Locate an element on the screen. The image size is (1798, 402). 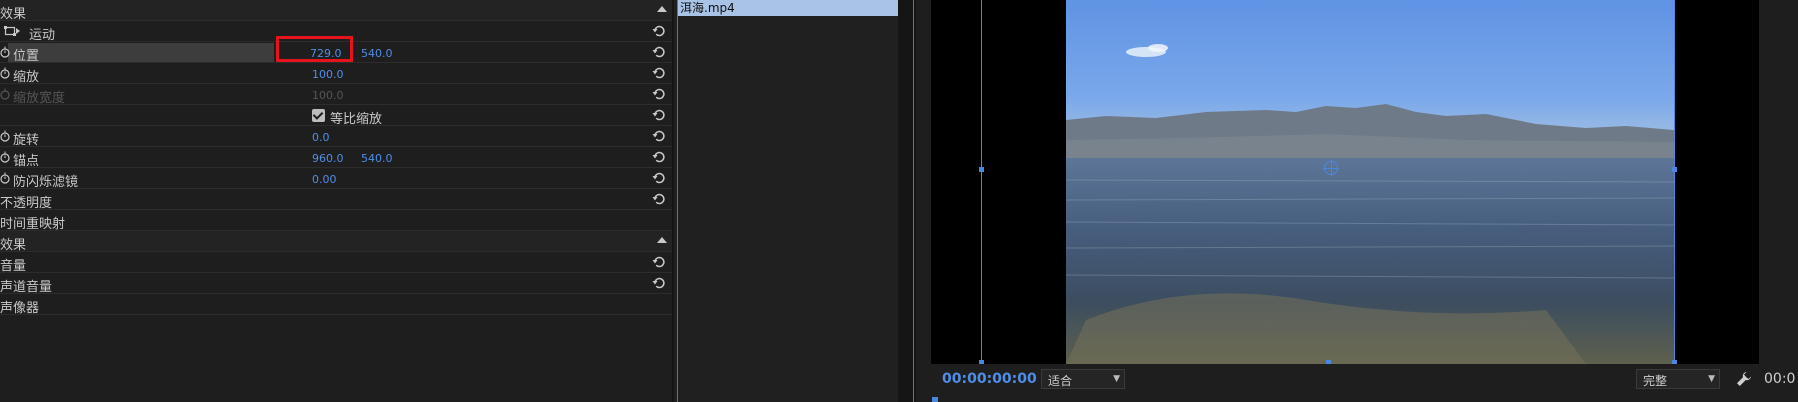
anchor-point-crosshair-icon is located at coordinates (1331, 168).